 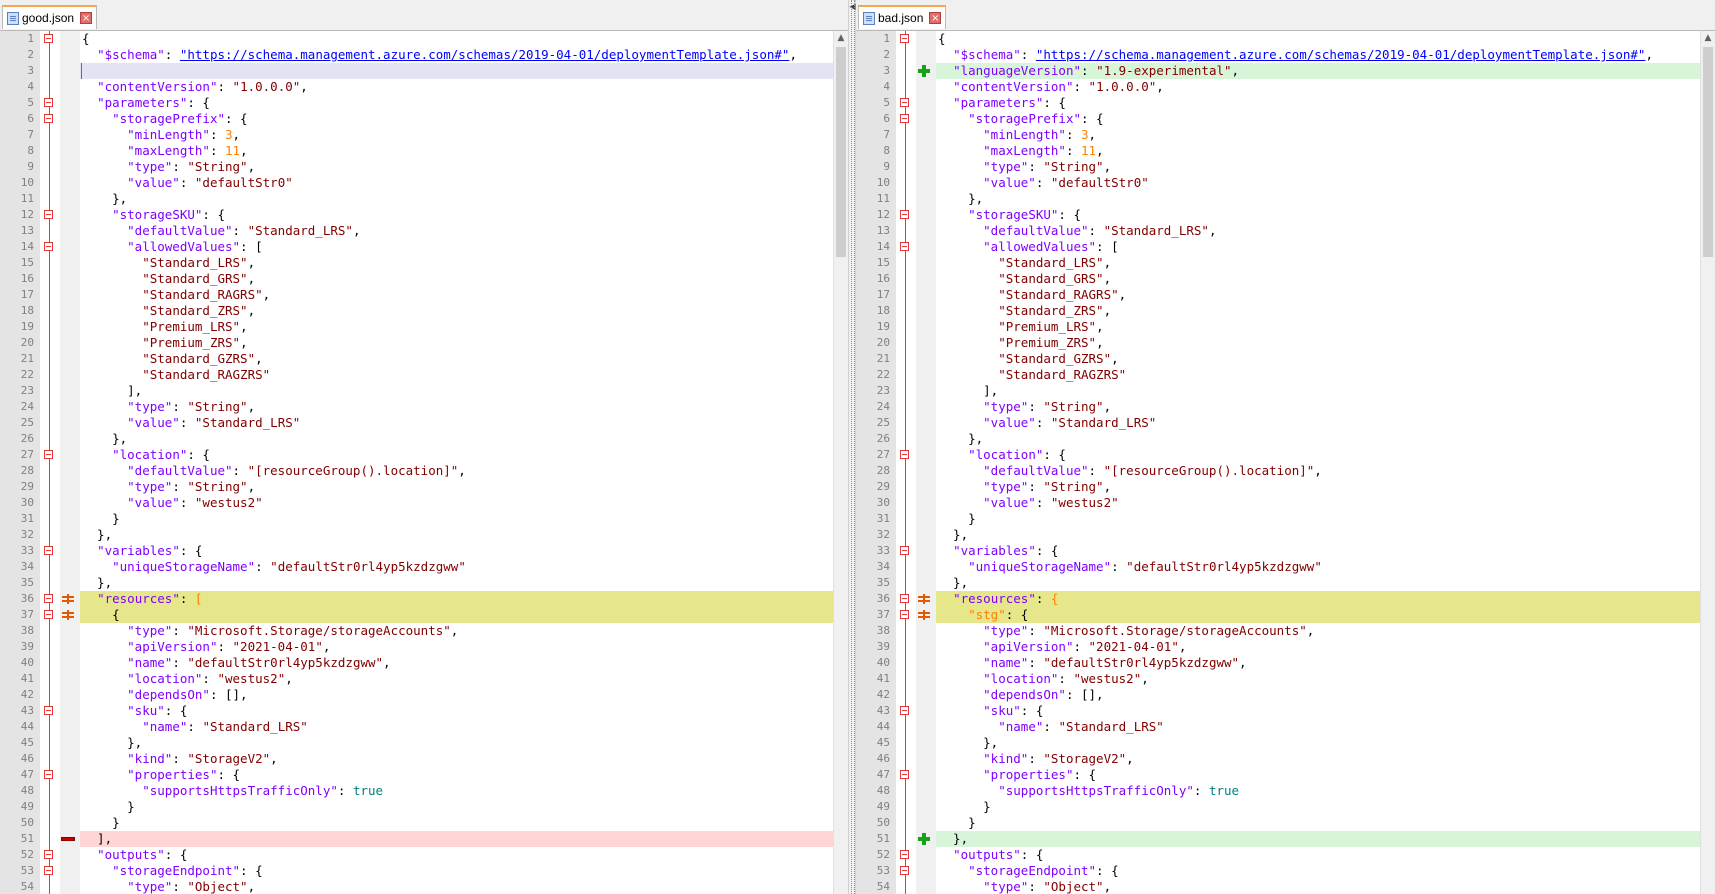 What do you see at coordinates (424, 439) in the screenshot?
I see `code-line: 26 },` at bounding box center [424, 439].